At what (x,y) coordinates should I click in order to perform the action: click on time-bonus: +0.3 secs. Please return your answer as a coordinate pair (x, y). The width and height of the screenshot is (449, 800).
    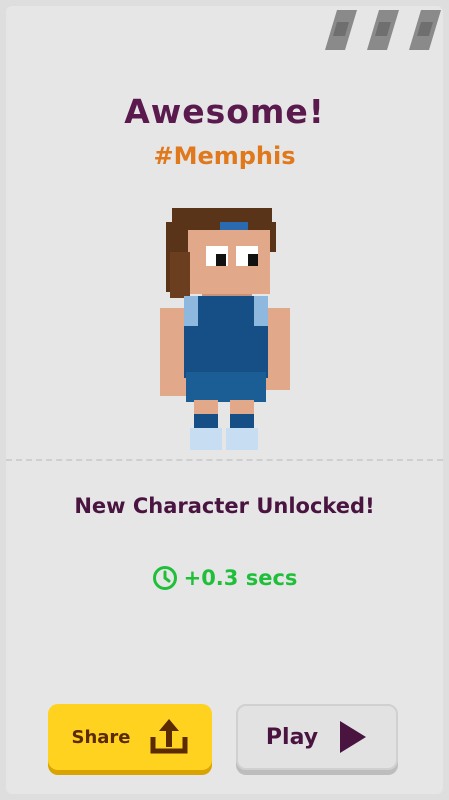
    Looking at the image, I should click on (224, 578).